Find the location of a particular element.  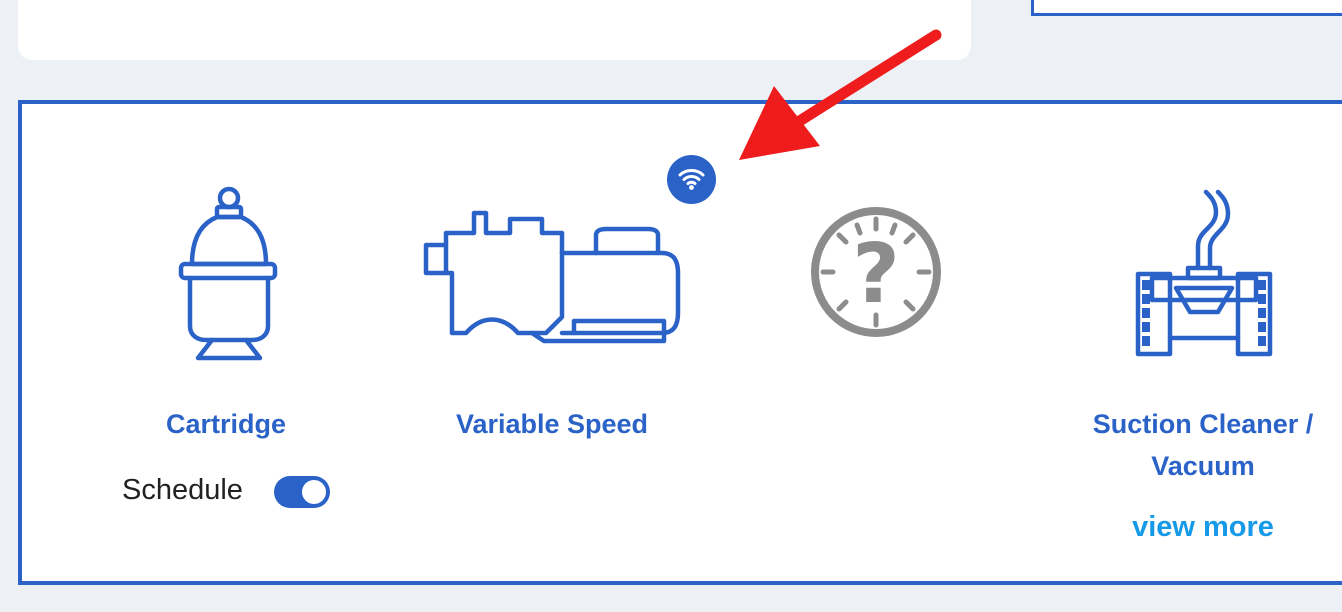

wifi-badge is located at coordinates (691, 179).